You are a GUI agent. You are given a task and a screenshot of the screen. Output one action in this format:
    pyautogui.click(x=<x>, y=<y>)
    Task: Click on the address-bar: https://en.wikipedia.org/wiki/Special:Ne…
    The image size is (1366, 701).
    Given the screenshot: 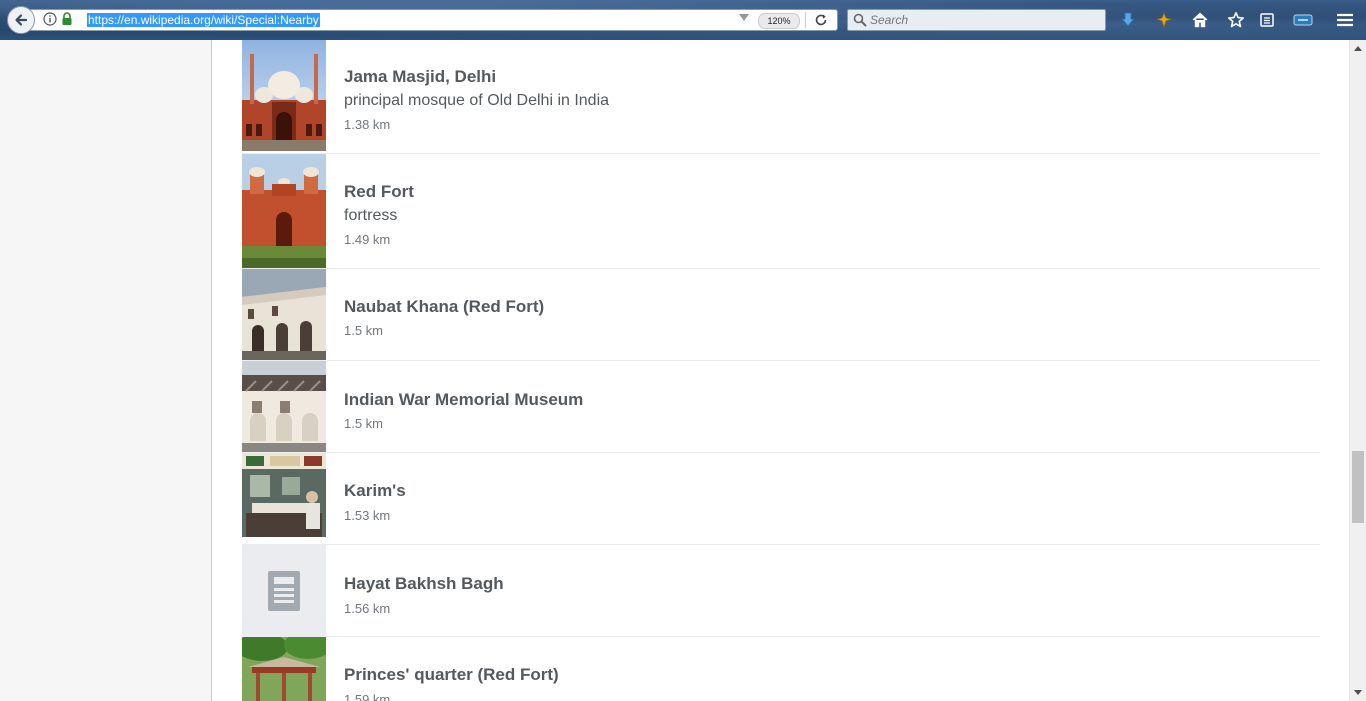 What is the action you would take?
    pyautogui.click(x=434, y=20)
    